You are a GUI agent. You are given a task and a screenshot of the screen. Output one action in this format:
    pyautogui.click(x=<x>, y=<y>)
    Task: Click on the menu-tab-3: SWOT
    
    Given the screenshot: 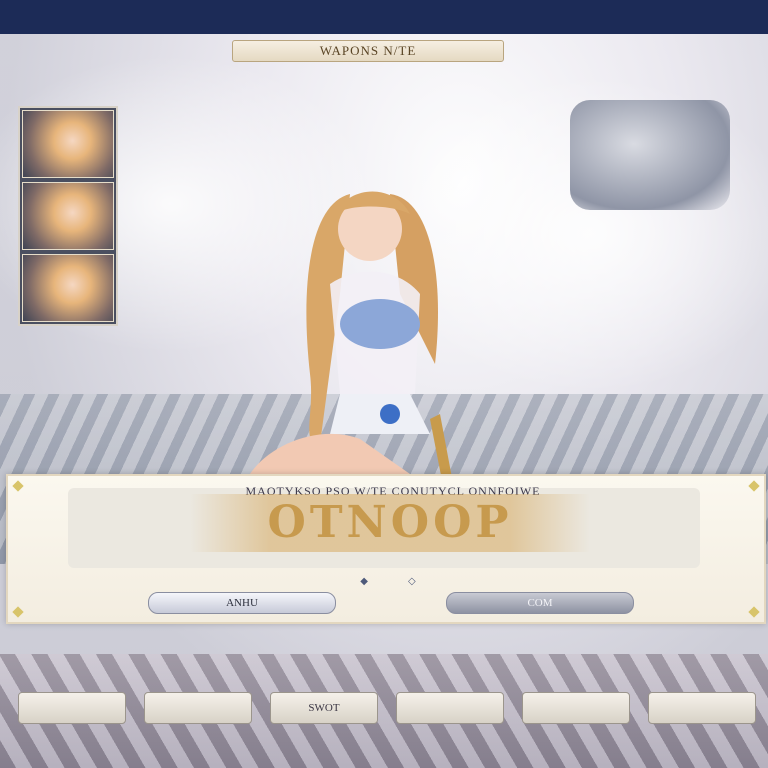 What is the action you would take?
    pyautogui.click(x=324, y=708)
    